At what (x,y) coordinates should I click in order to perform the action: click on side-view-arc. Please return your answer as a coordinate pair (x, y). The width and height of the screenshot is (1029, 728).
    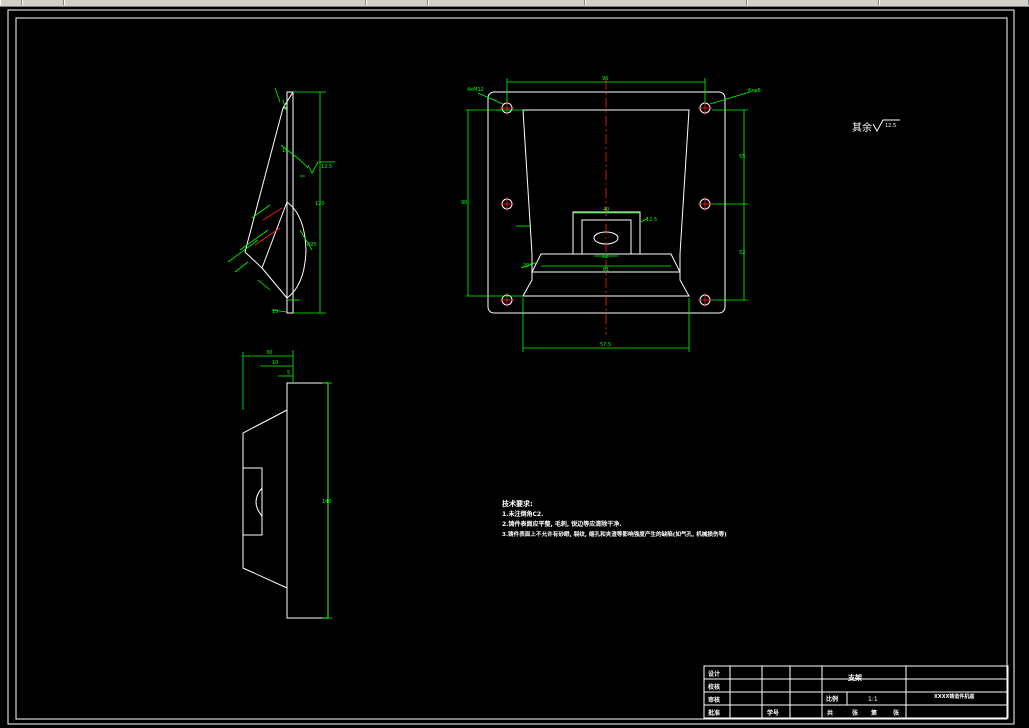
    Looking at the image, I should click on (296, 250).